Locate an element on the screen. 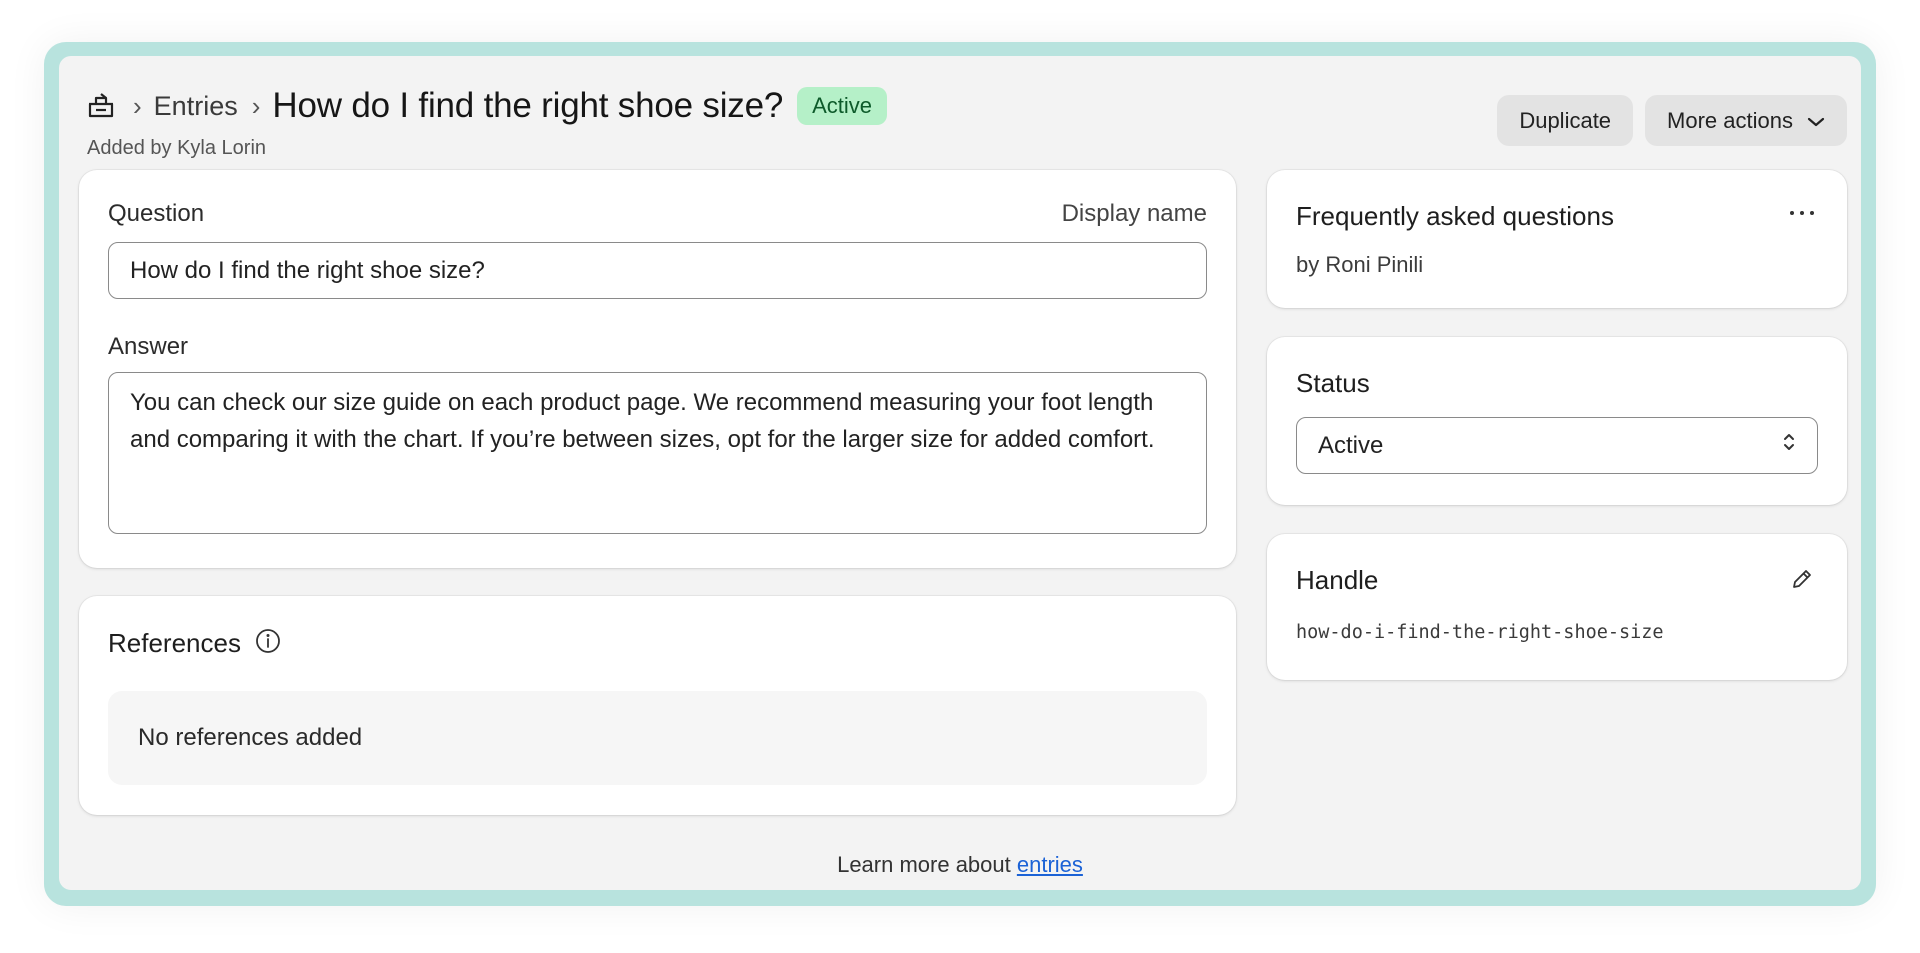  duplicate-button-label: Duplicate is located at coordinates (1565, 120).